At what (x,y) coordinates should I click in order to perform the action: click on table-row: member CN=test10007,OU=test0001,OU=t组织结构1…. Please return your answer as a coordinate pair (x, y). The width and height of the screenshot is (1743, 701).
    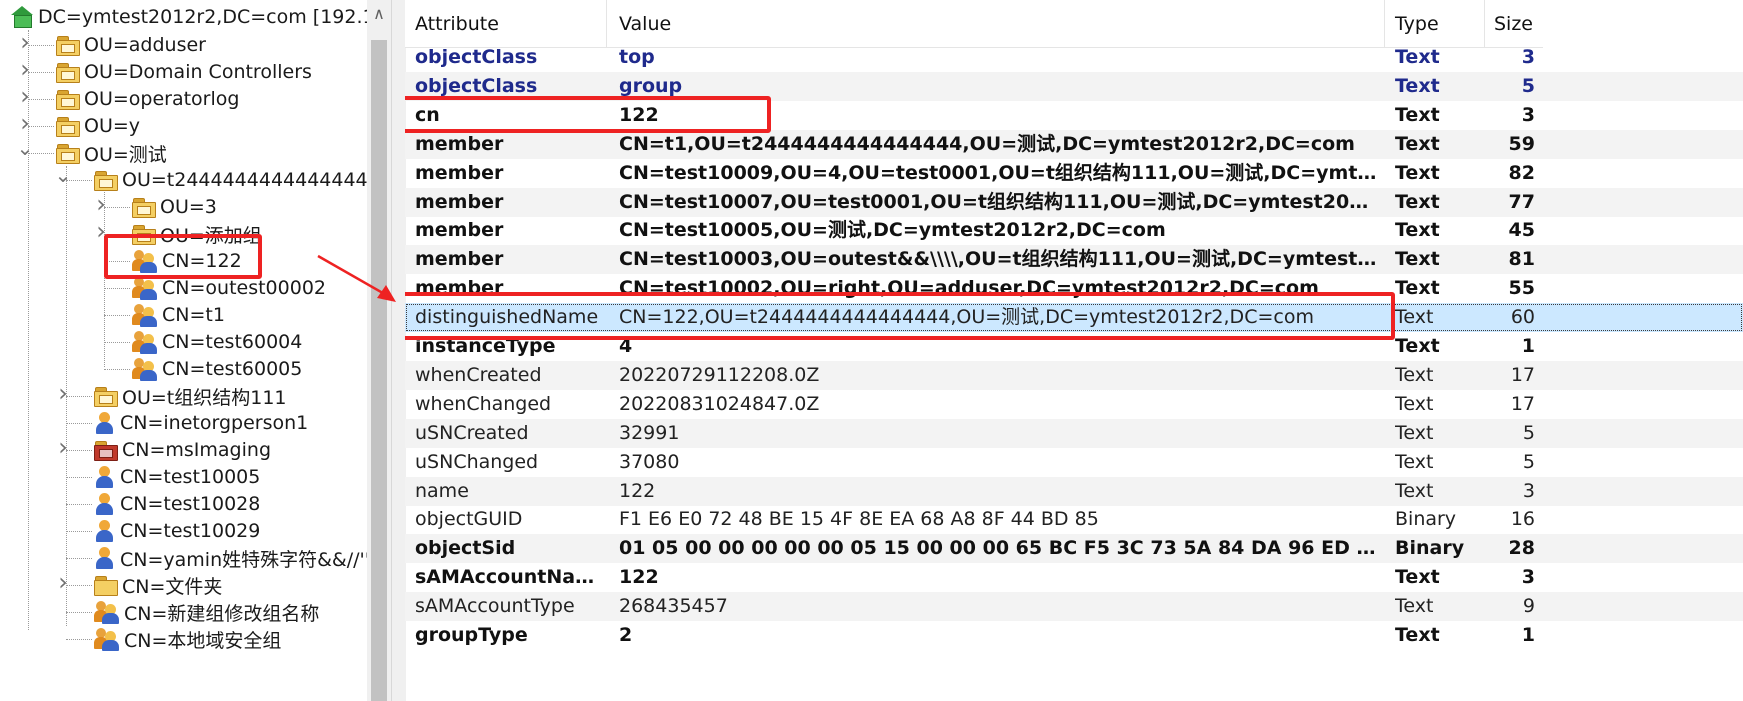
    Looking at the image, I should click on (1074, 202).